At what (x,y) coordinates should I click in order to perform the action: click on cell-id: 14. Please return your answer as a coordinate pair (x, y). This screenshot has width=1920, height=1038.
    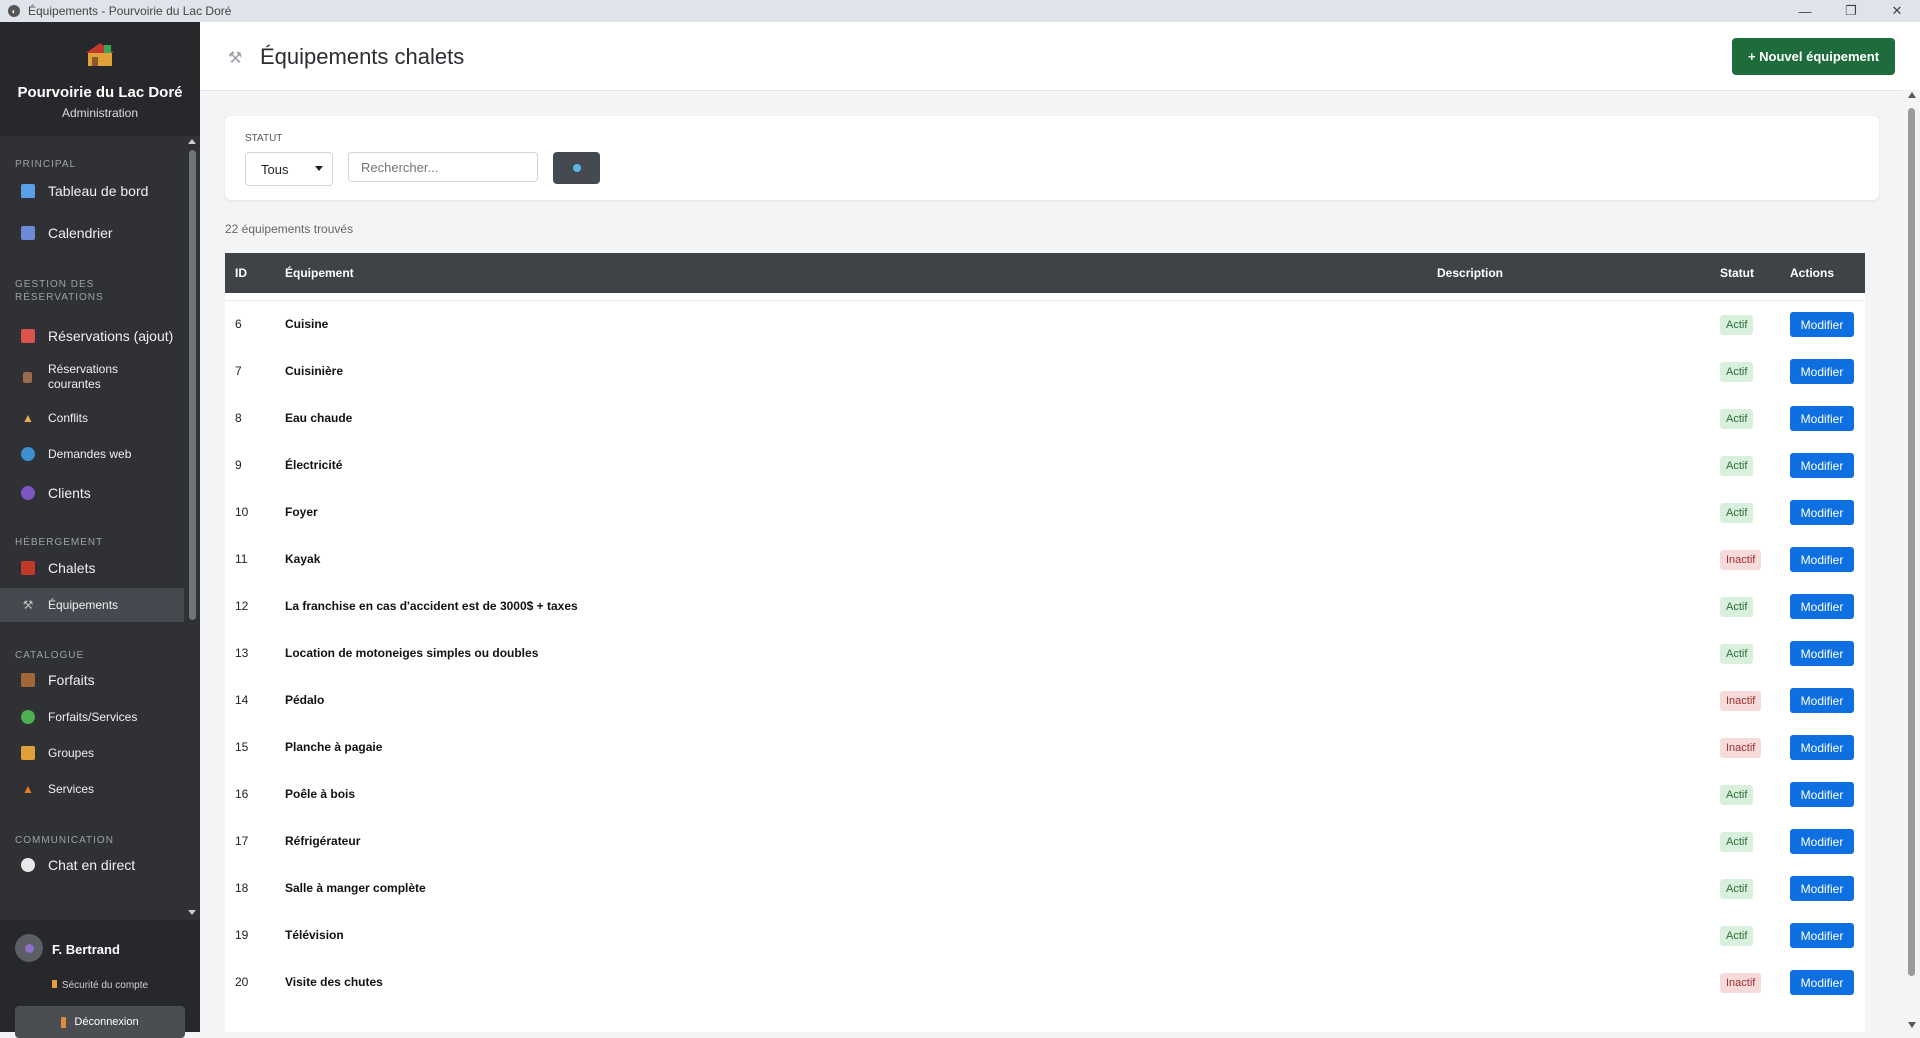
    Looking at the image, I should click on (242, 700).